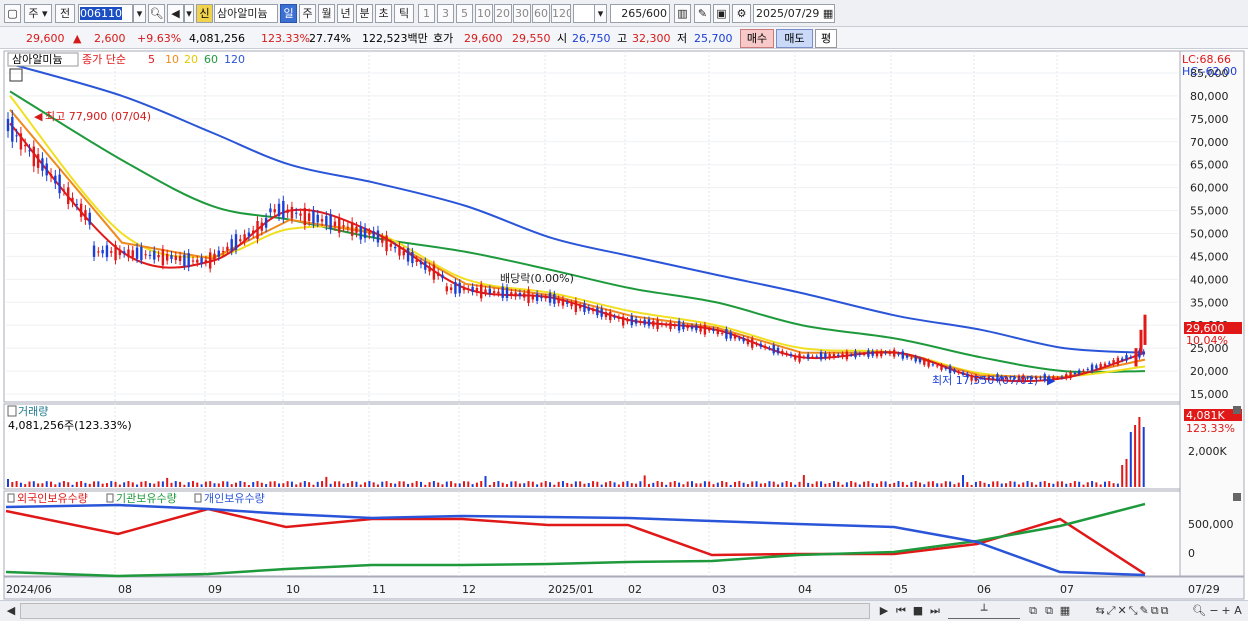 This screenshot has width=1248, height=621. Describe the element at coordinates (198, 498) in the screenshot. I see `individual-legend-toggle` at that location.